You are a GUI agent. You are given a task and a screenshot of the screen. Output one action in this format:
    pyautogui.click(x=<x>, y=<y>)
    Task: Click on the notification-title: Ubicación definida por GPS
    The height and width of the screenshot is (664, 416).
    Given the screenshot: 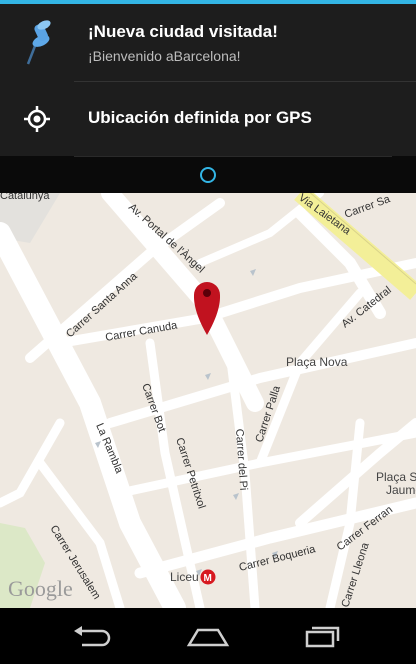 What is the action you would take?
    pyautogui.click(x=200, y=117)
    